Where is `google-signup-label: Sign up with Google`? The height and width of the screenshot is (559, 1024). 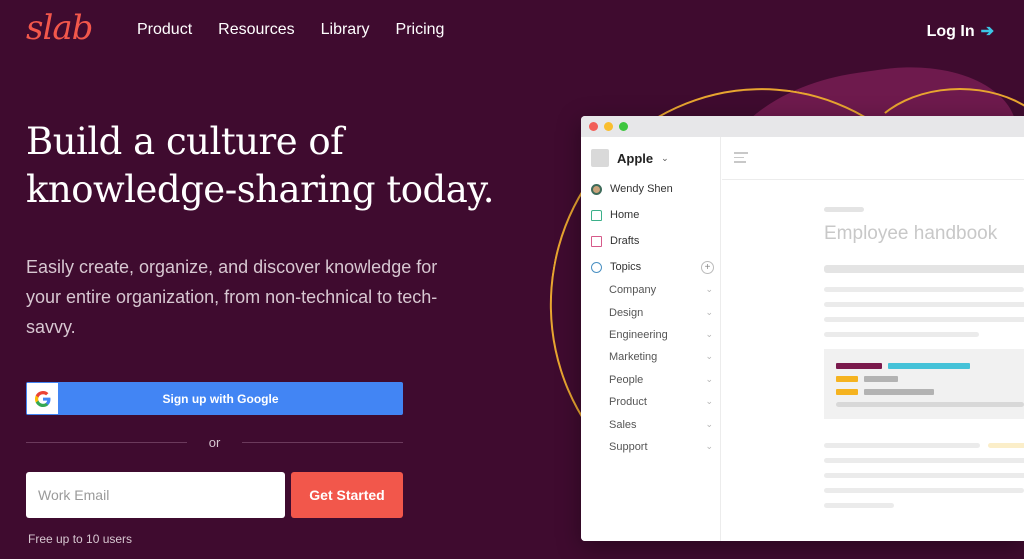 google-signup-label: Sign up with Google is located at coordinates (220, 398).